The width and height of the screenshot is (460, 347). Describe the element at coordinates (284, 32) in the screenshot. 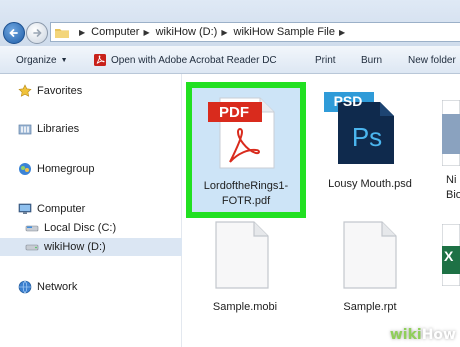

I see `breadcrumb-sample-file: wikiHow Sample File` at that location.